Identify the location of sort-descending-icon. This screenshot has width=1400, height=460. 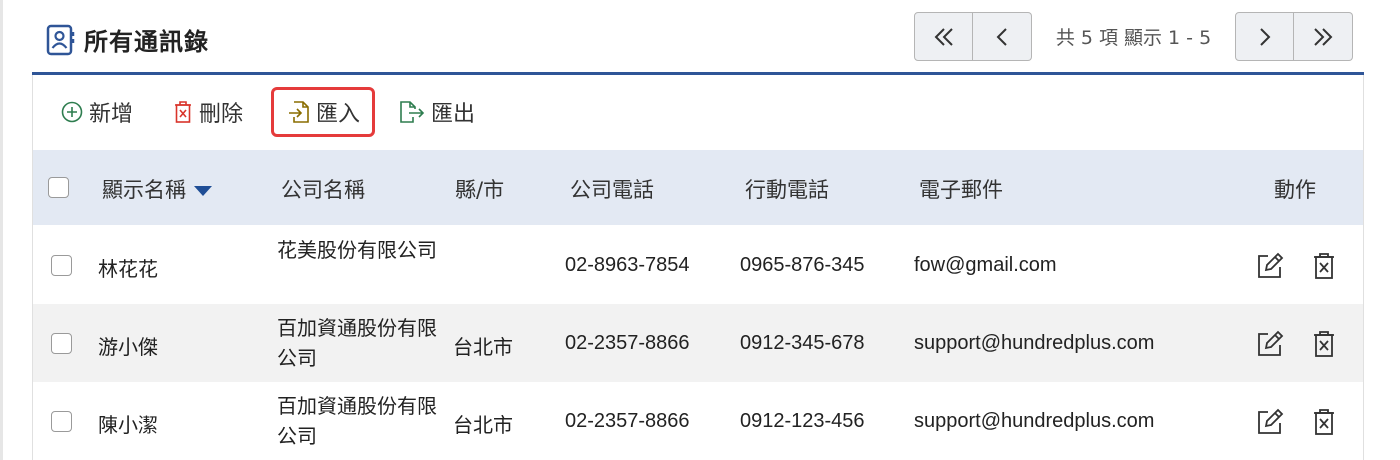
(203, 191).